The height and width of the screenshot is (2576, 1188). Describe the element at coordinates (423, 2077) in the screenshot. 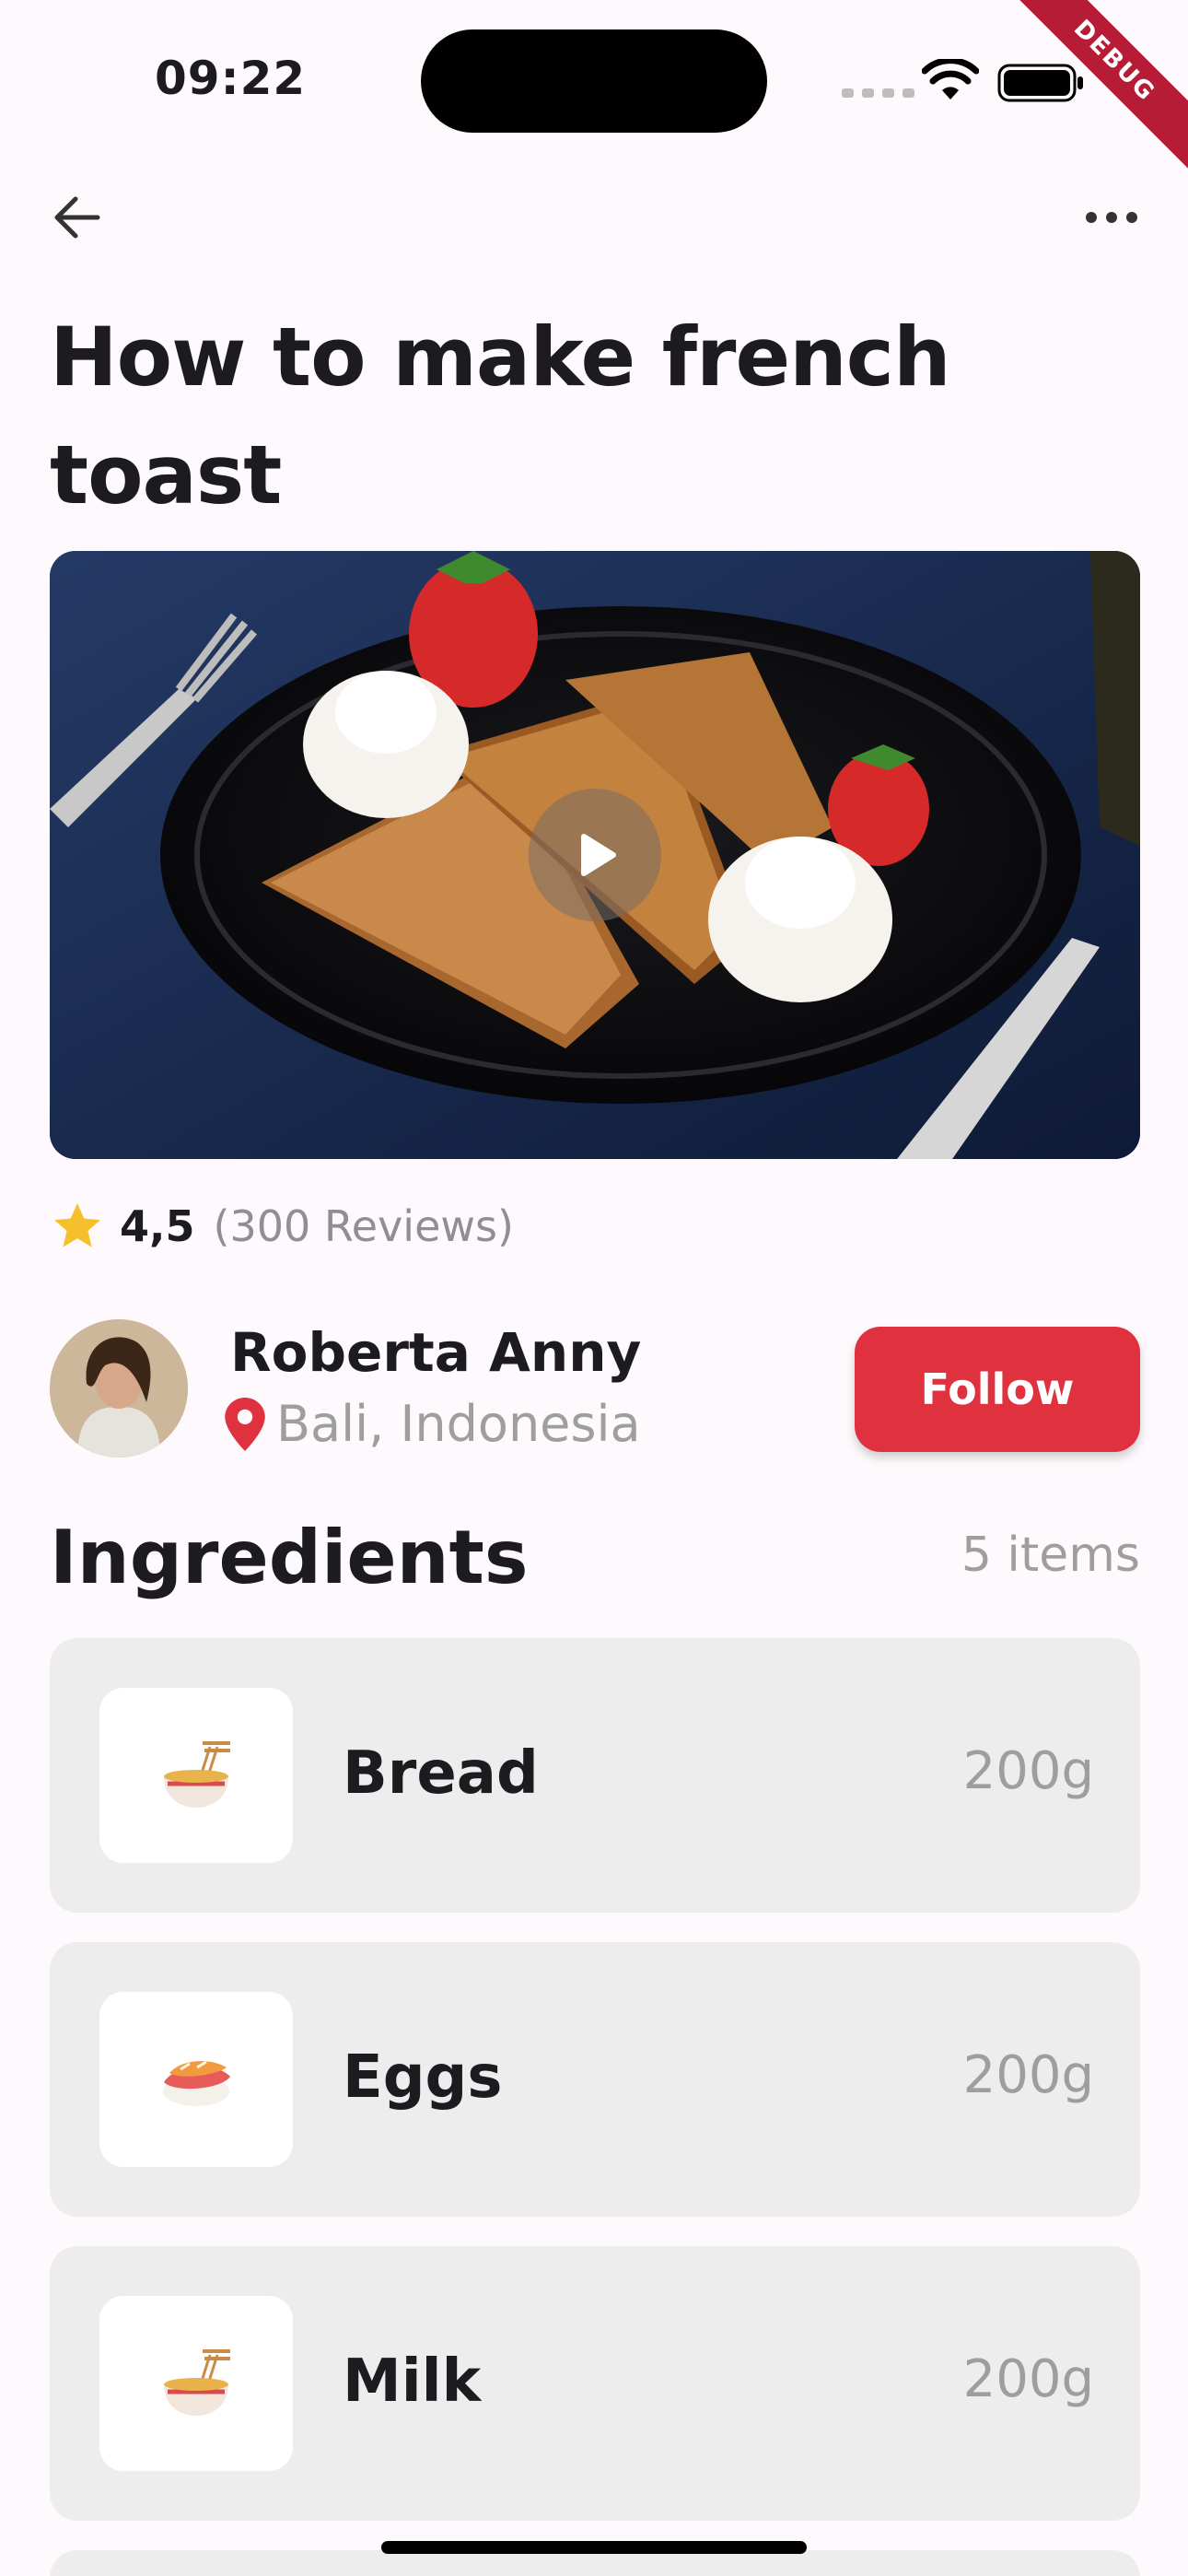

I see `ingredient-name: Eggs` at that location.